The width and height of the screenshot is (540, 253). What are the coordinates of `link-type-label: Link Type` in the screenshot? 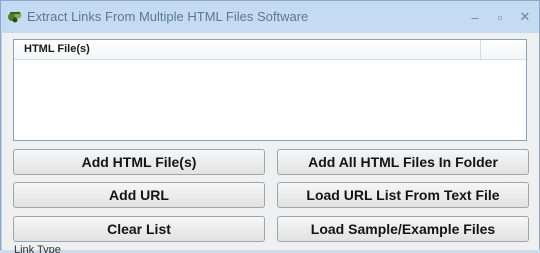 It's located at (37, 249).